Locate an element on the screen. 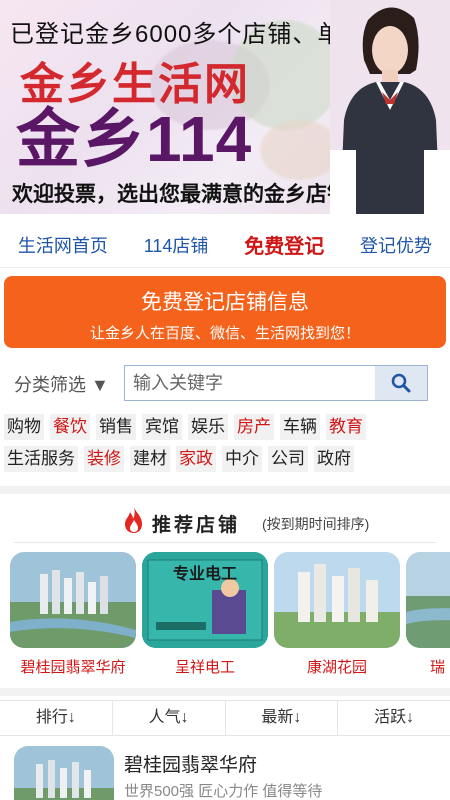  riverside-image is located at coordinates (428, 600).